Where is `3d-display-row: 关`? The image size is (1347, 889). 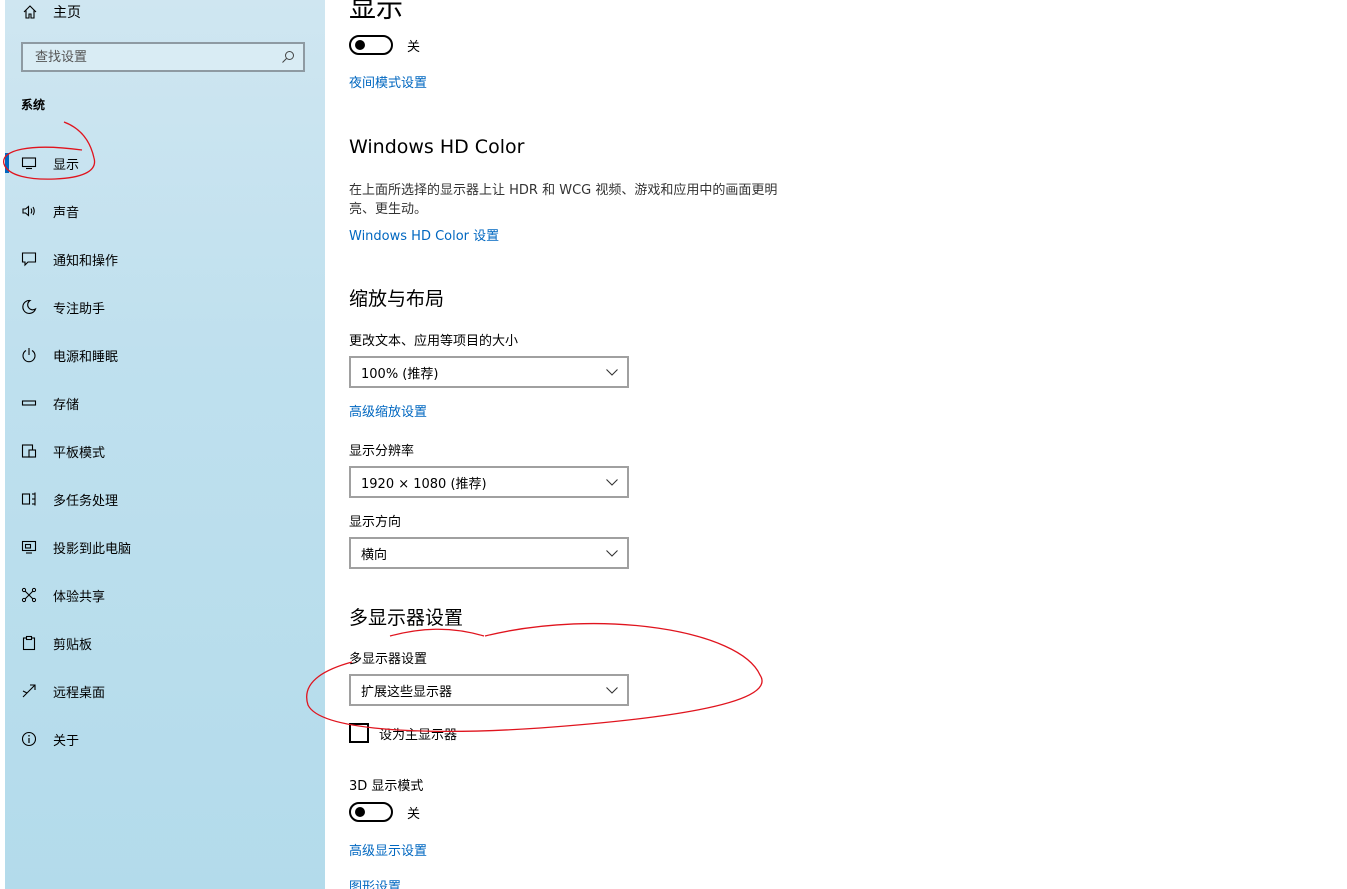 3d-display-row: 关 is located at coordinates (384, 812).